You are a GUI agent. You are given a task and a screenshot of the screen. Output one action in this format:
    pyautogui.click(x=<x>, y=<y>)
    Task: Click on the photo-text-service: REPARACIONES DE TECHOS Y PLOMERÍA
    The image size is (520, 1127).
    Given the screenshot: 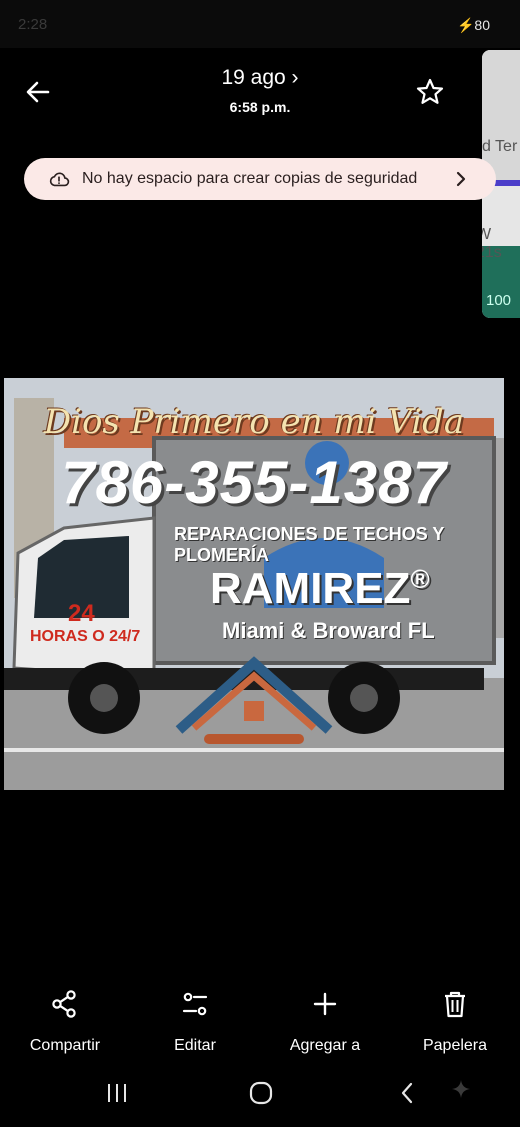 What is the action you would take?
    pyautogui.click(x=309, y=544)
    